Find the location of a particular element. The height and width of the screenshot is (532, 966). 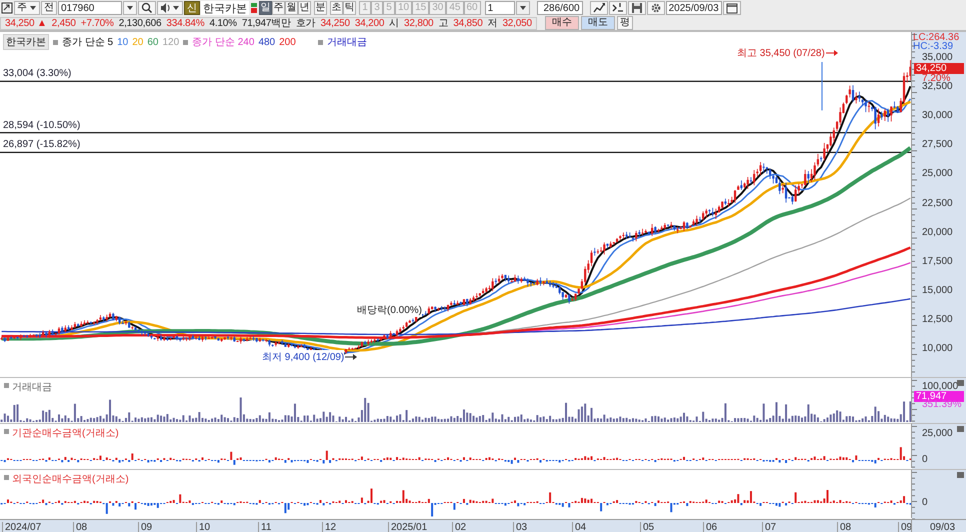

speaker-icon is located at coordinates (166, 8).